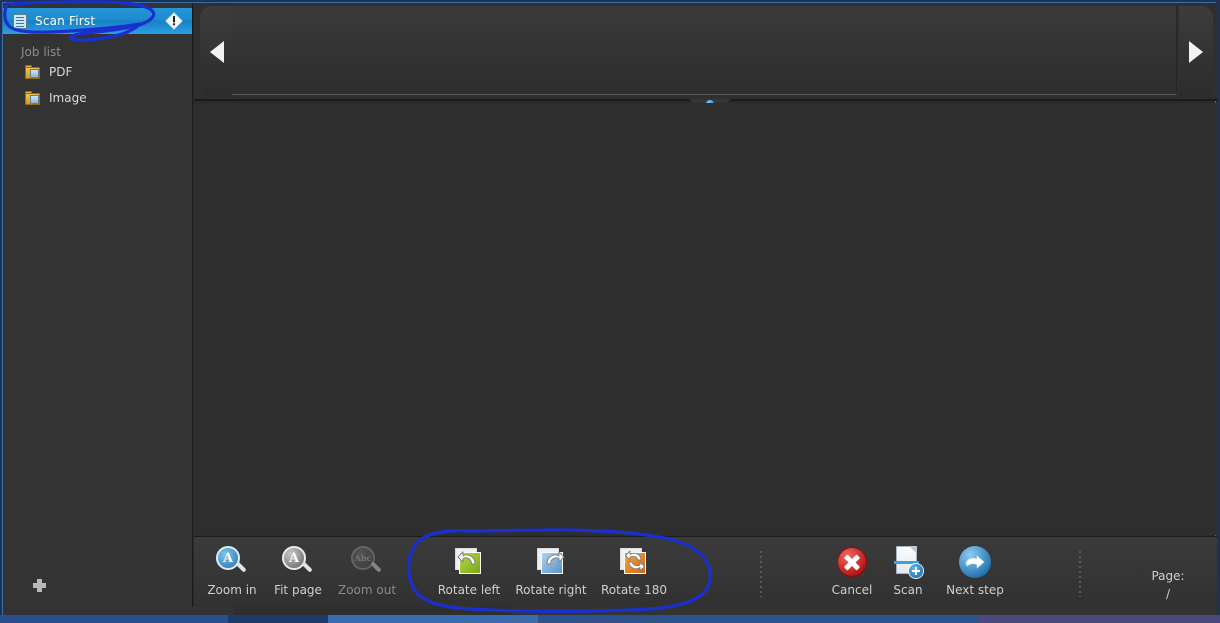  I want to click on next-step-icon, so click(975, 562).